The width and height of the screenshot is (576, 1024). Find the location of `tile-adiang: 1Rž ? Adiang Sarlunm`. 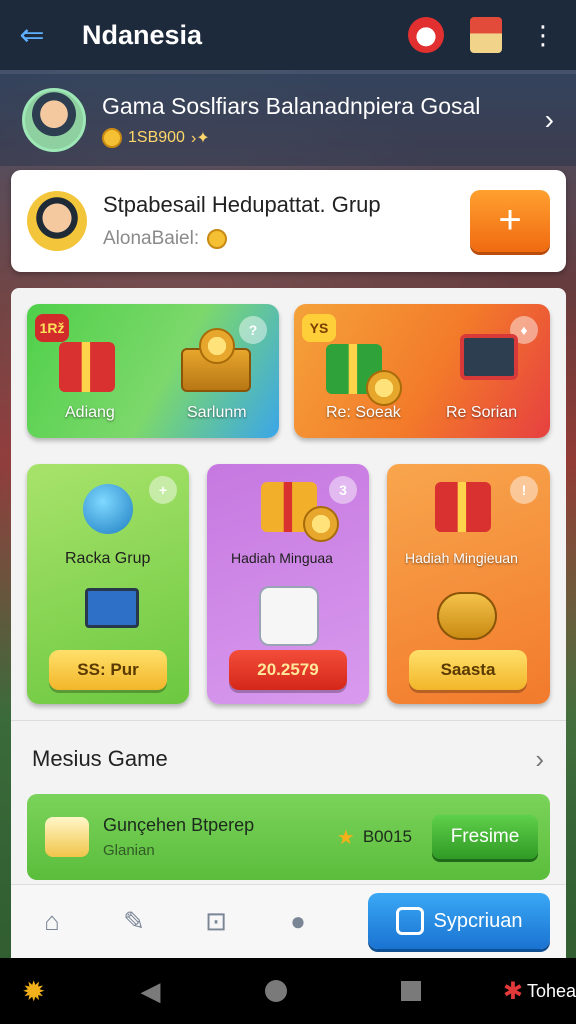

tile-adiang: 1Rž ? Adiang Sarlunm is located at coordinates (153, 371).